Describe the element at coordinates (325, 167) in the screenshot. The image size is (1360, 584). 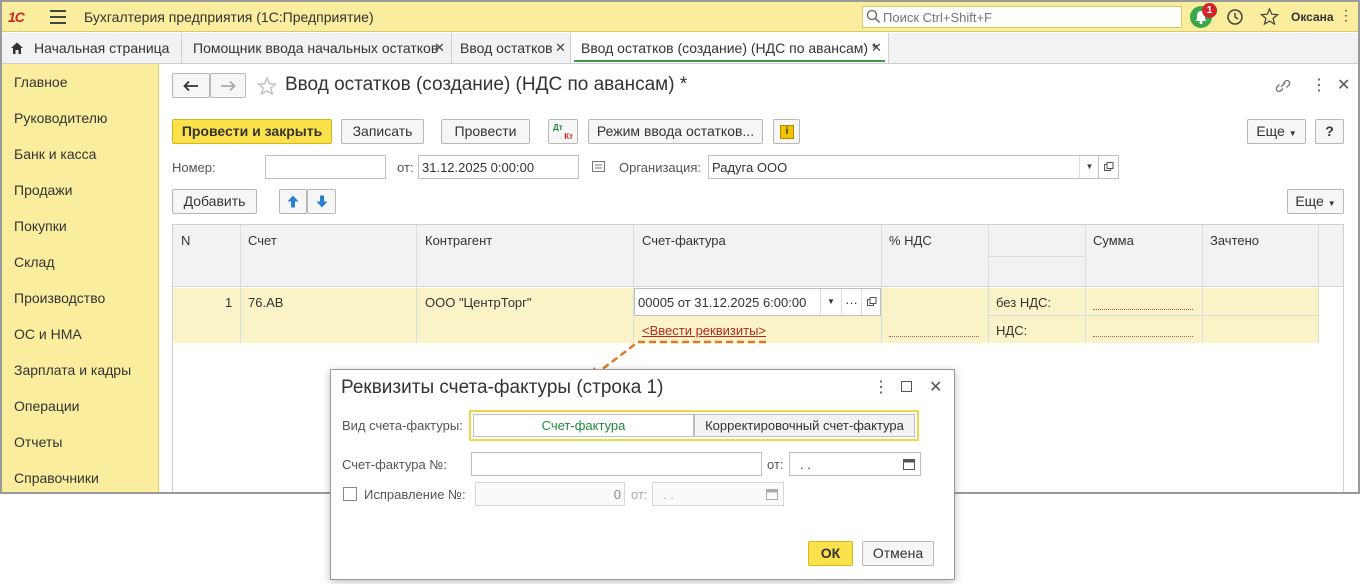
I see `number-input` at that location.